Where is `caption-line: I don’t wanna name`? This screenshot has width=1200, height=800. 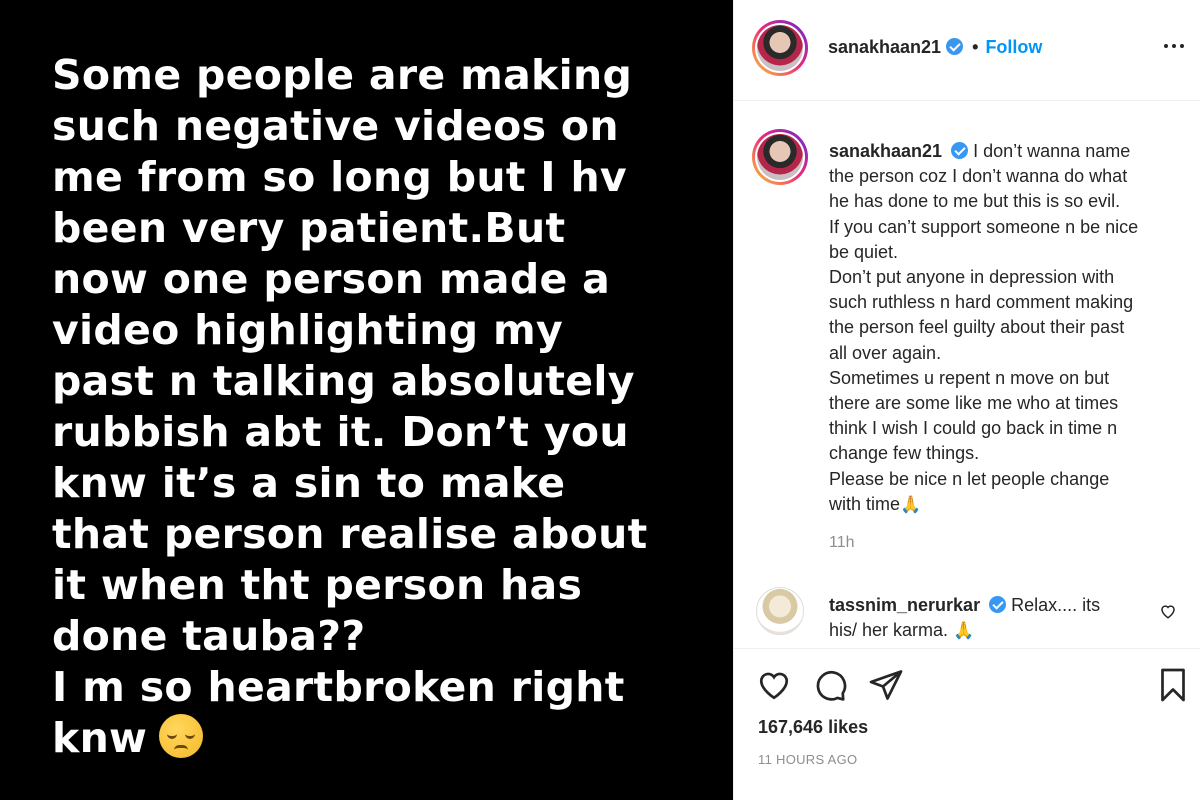
caption-line: I don’t wanna name is located at coordinates (1052, 151).